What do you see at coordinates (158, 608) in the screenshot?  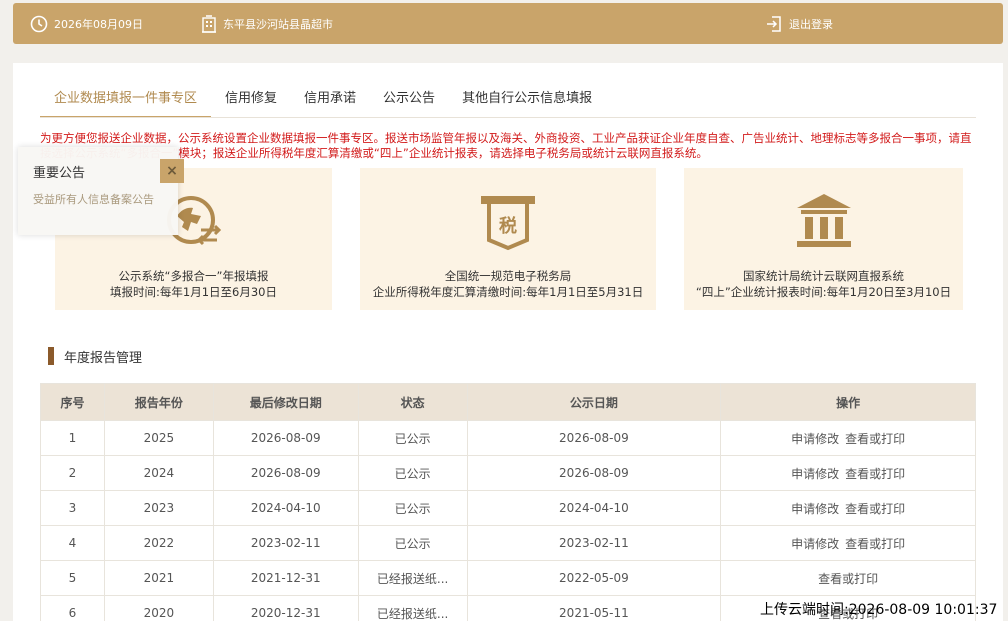 I see `table-cell: 2020` at bounding box center [158, 608].